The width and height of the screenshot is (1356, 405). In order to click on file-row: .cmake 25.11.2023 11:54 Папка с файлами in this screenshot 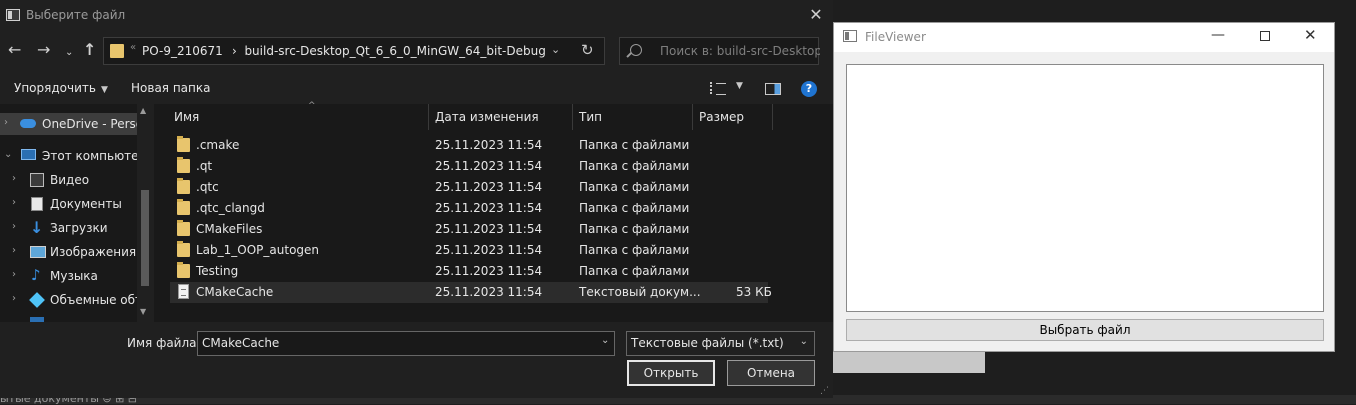, I will do `click(469, 145)`.